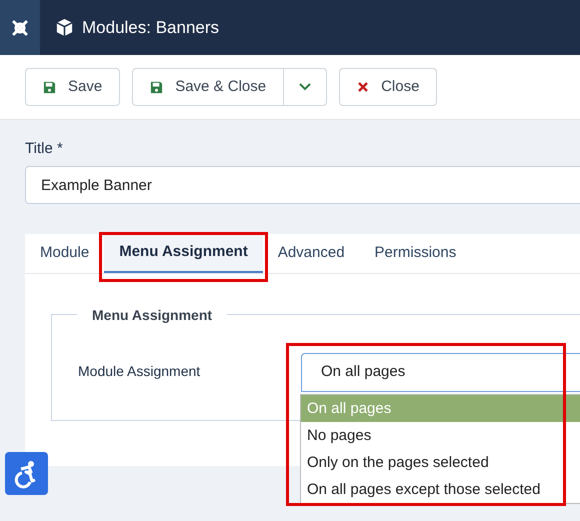 This screenshot has height=521, width=580. I want to click on field-label: Title *, so click(44, 149).